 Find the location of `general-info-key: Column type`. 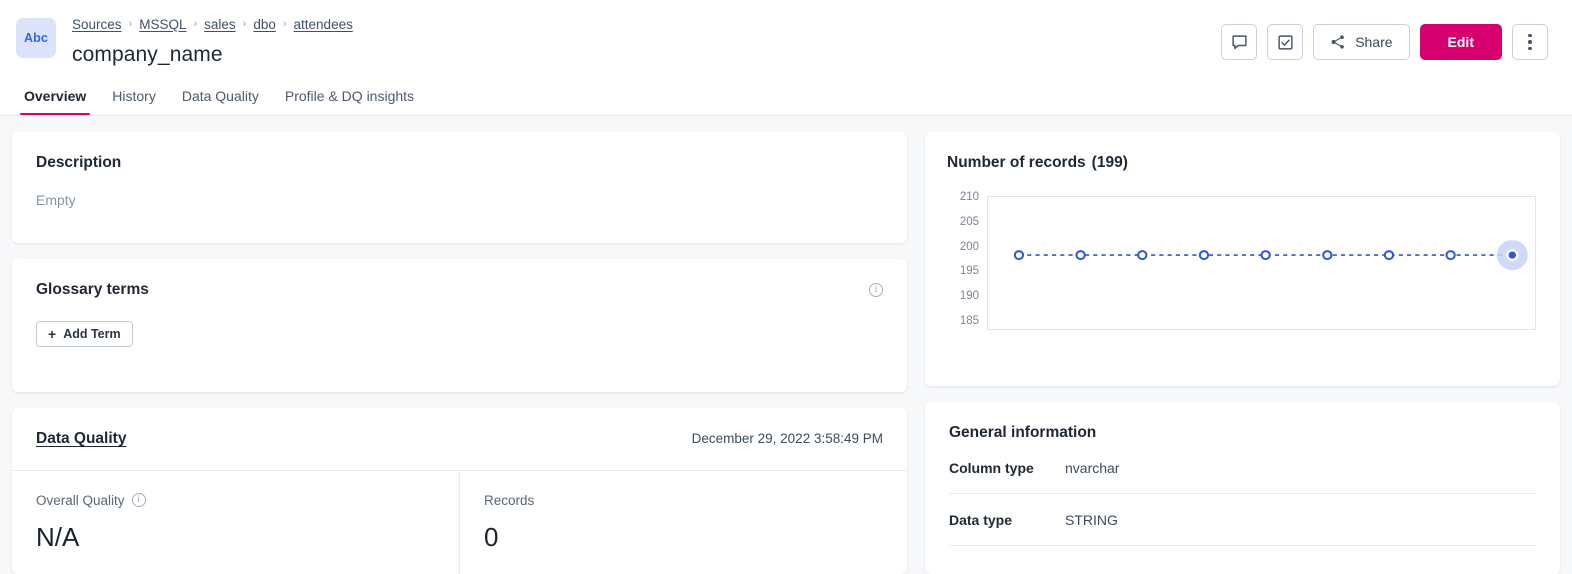

general-info-key: Column type is located at coordinates (991, 467).